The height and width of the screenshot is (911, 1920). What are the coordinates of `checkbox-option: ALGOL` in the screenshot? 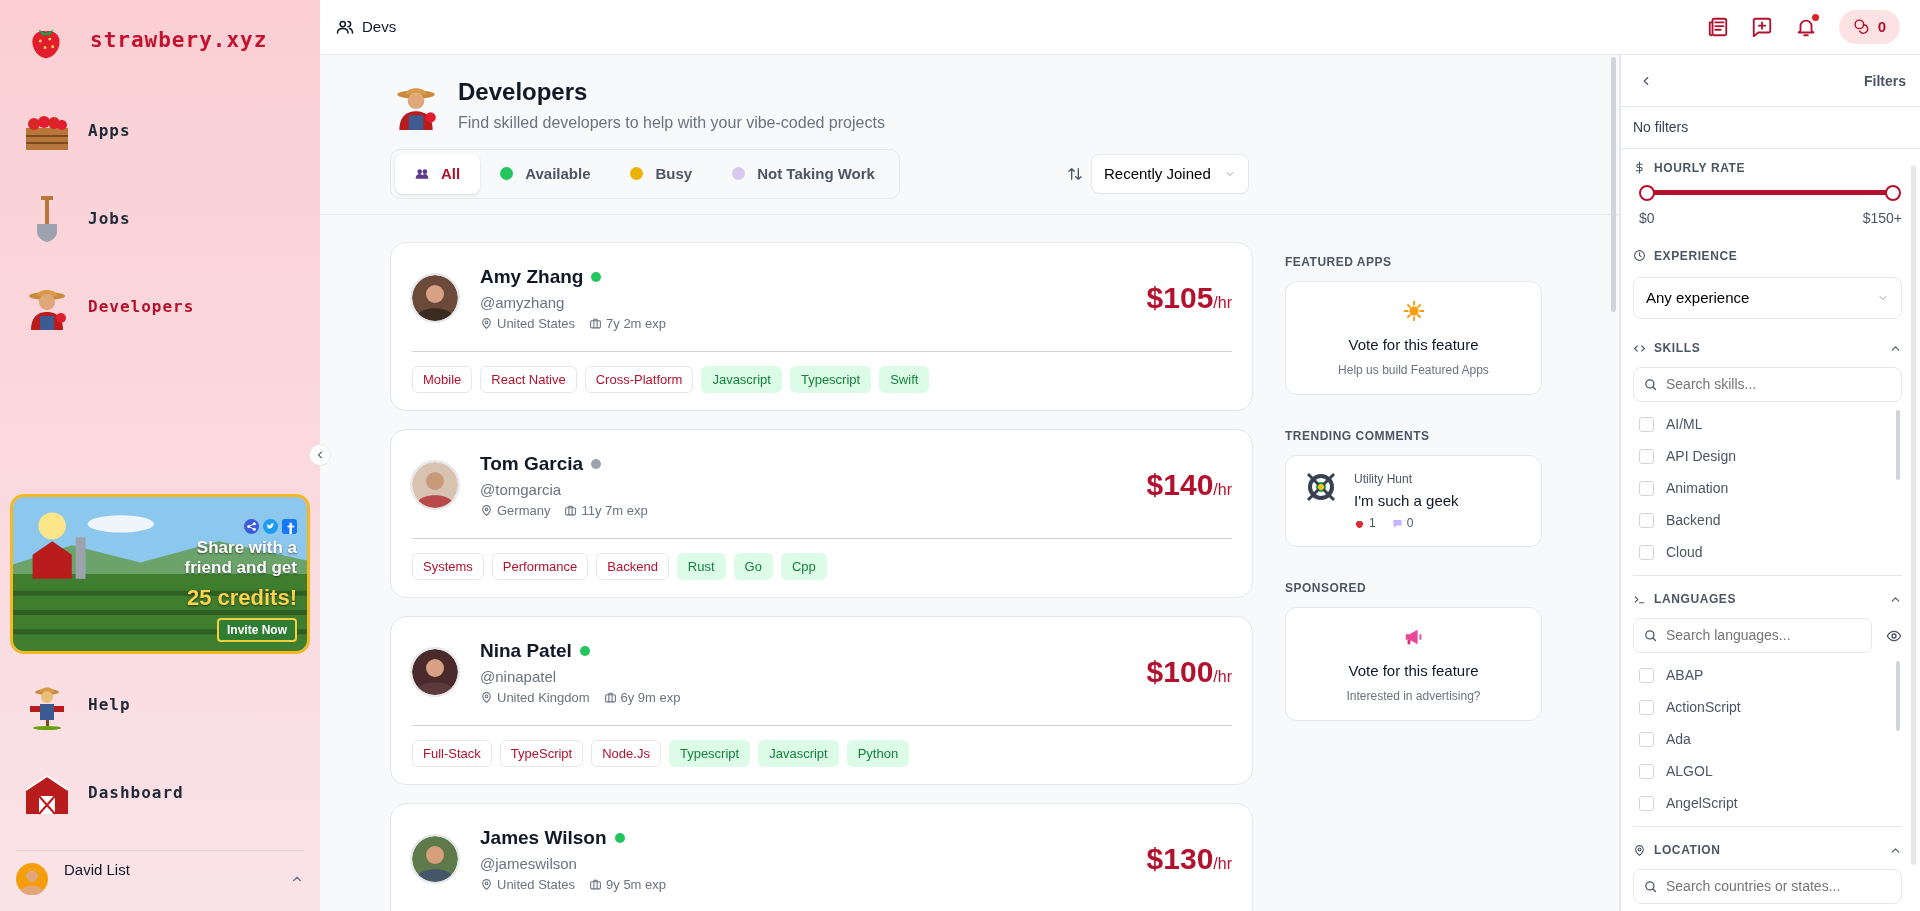 It's located at (1770, 771).